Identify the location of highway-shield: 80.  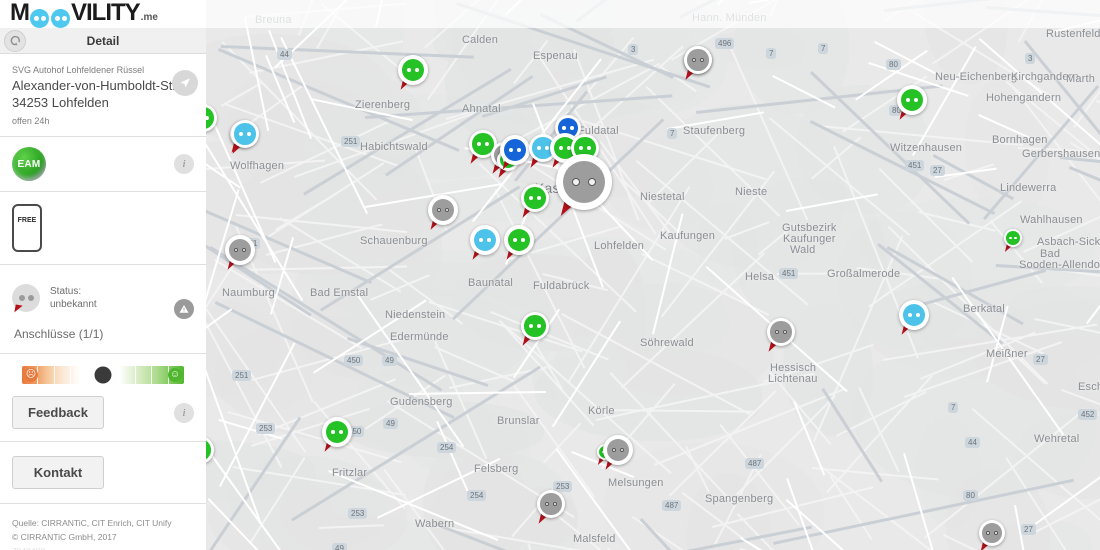
(893, 64).